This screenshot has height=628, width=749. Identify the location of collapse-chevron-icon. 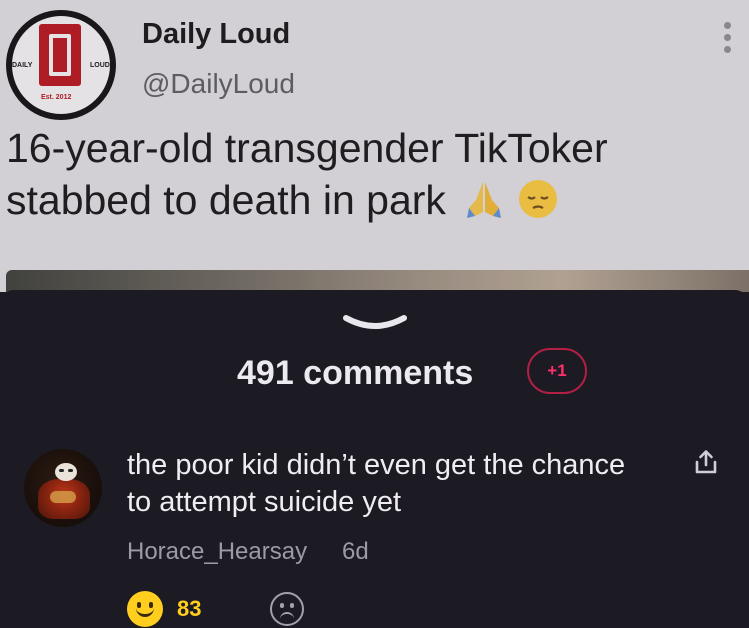
(375, 323).